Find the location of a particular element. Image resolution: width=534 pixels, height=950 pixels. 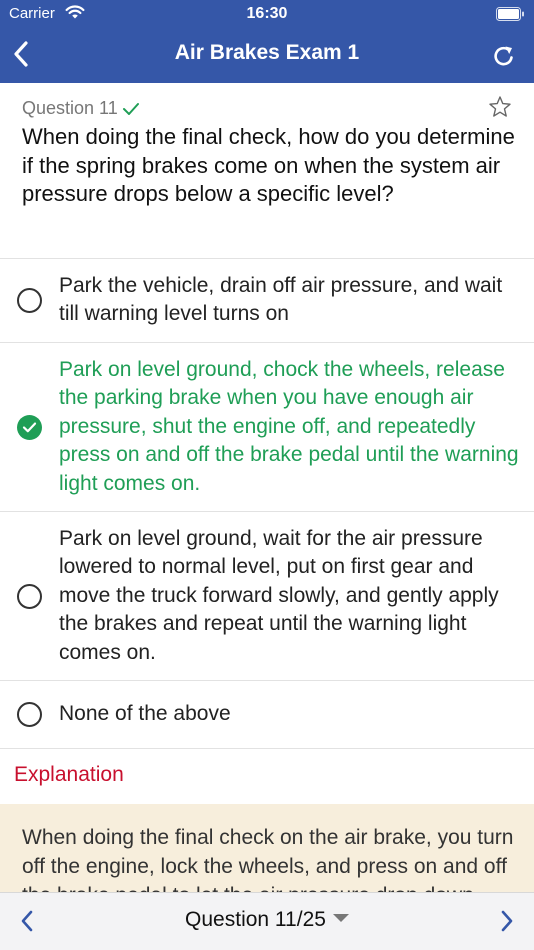

back-button is located at coordinates (21, 54).